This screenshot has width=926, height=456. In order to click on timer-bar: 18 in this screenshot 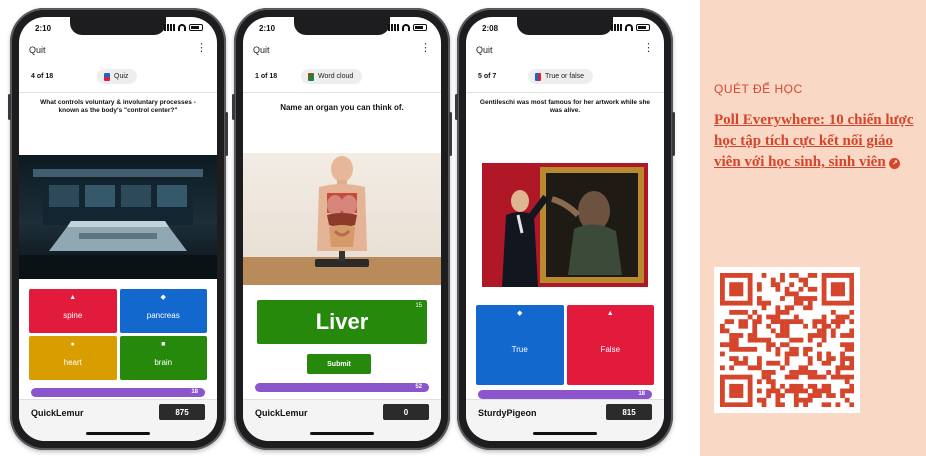, I will do `click(118, 392)`.